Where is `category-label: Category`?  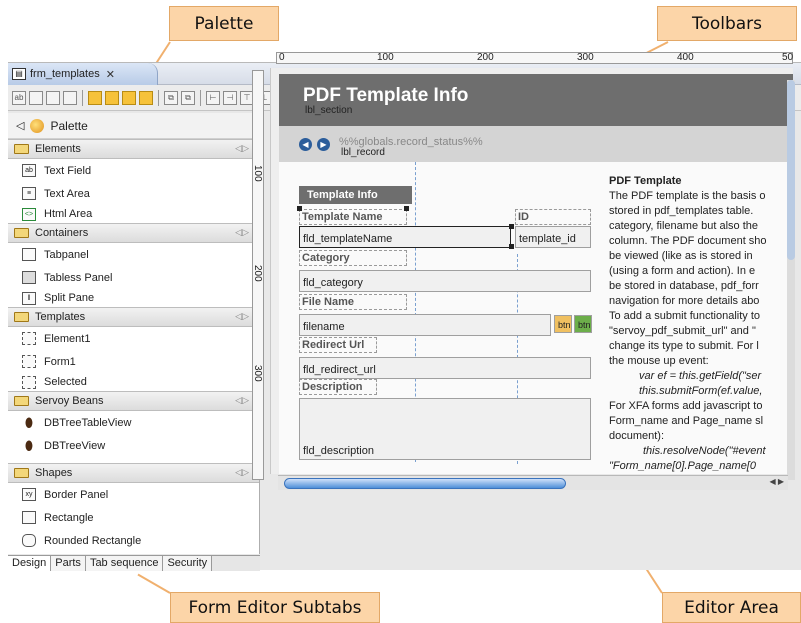
category-label: Category is located at coordinates (353, 258).